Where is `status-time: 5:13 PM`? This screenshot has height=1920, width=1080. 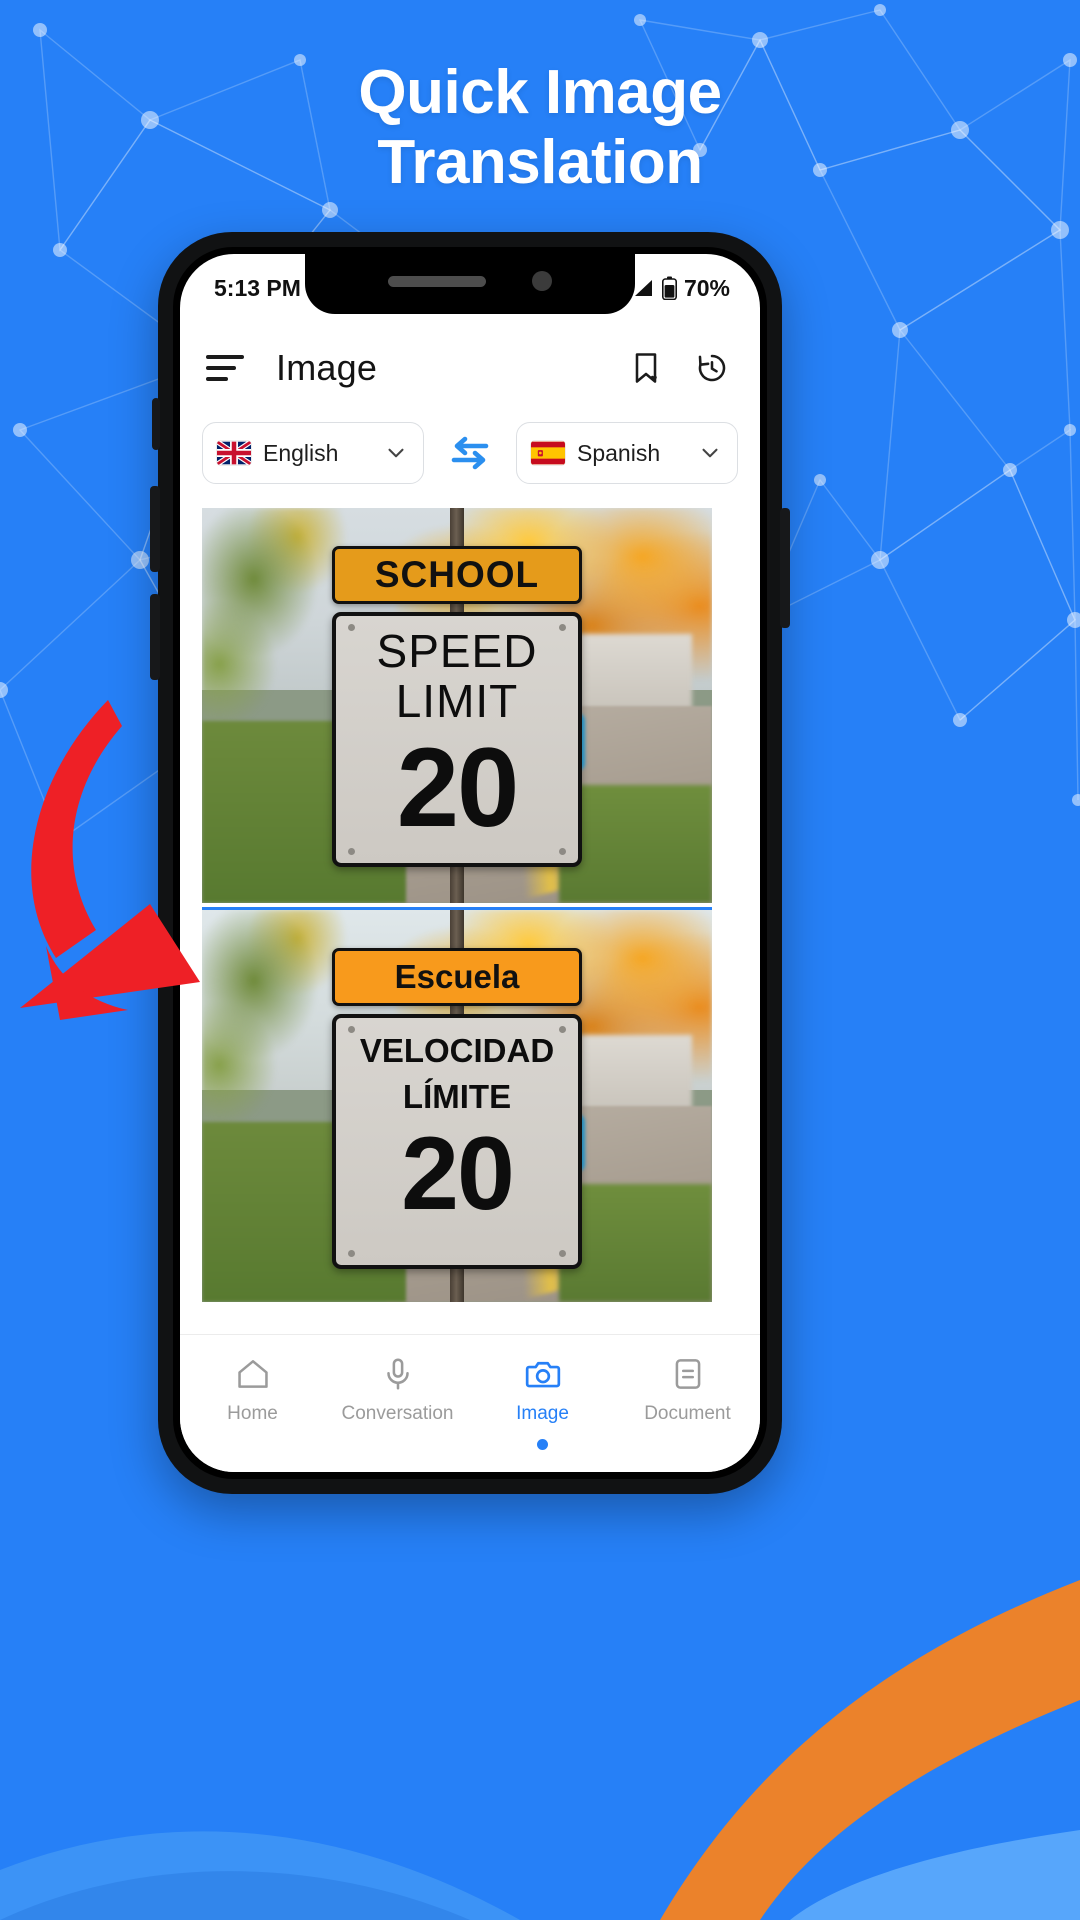
status-time: 5:13 PM is located at coordinates (257, 287).